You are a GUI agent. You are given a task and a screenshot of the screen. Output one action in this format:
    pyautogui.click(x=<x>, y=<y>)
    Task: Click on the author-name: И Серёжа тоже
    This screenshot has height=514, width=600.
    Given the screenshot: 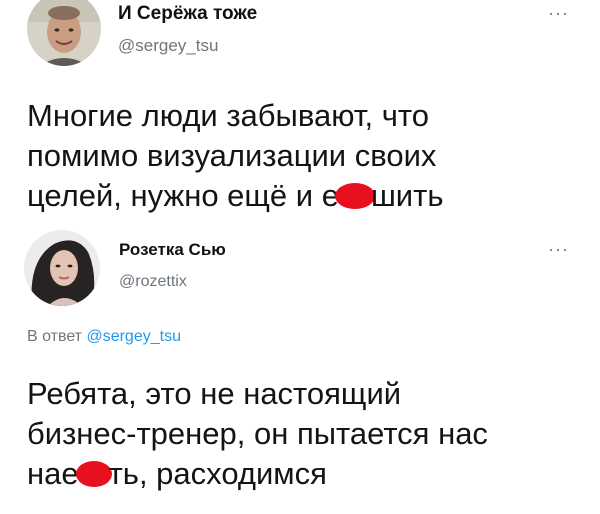 What is the action you would take?
    pyautogui.click(x=187, y=14)
    